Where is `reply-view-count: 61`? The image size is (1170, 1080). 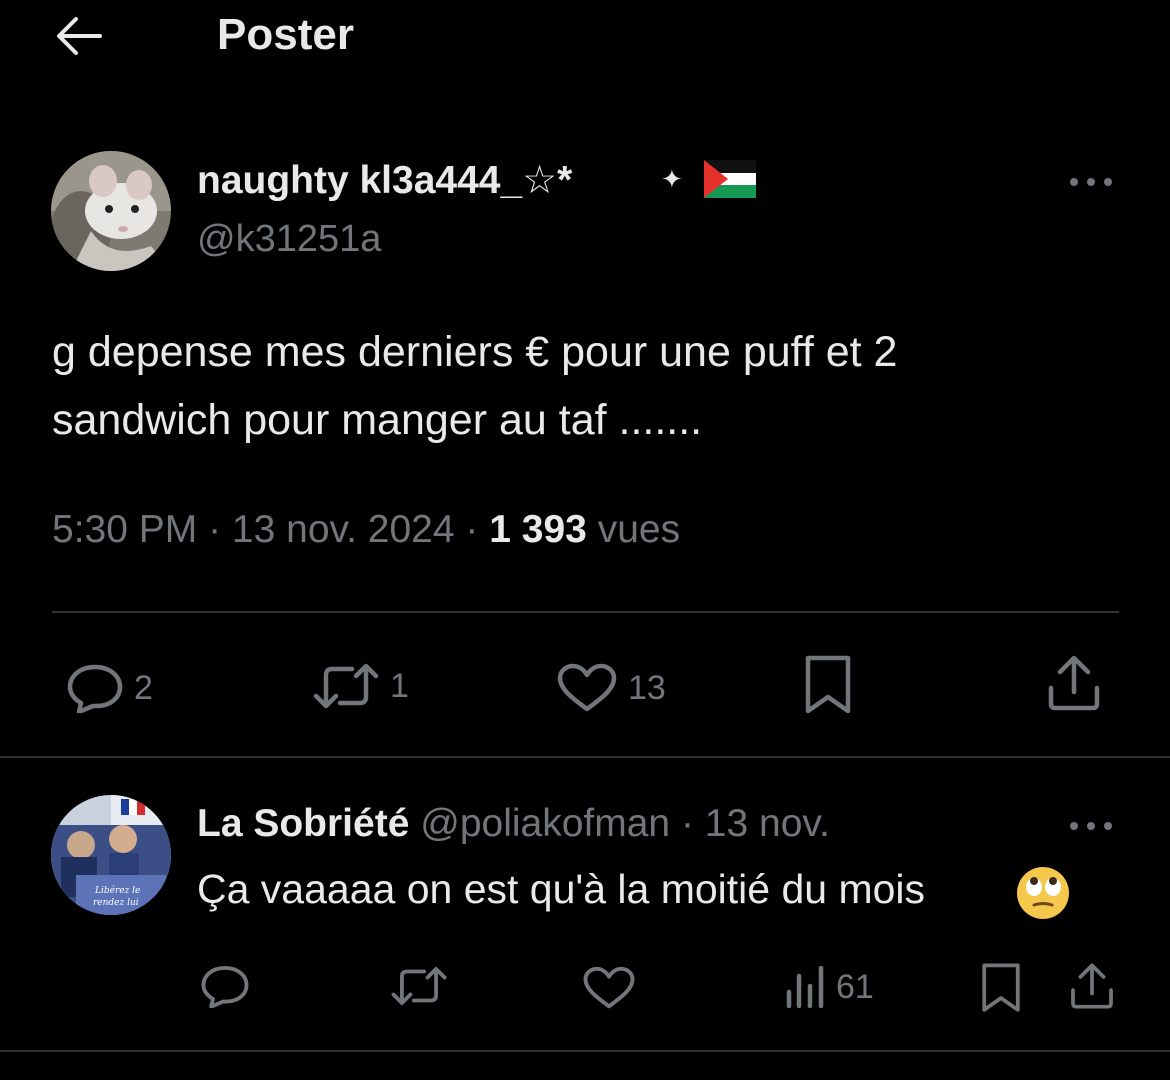
reply-view-count: 61 is located at coordinates (855, 986).